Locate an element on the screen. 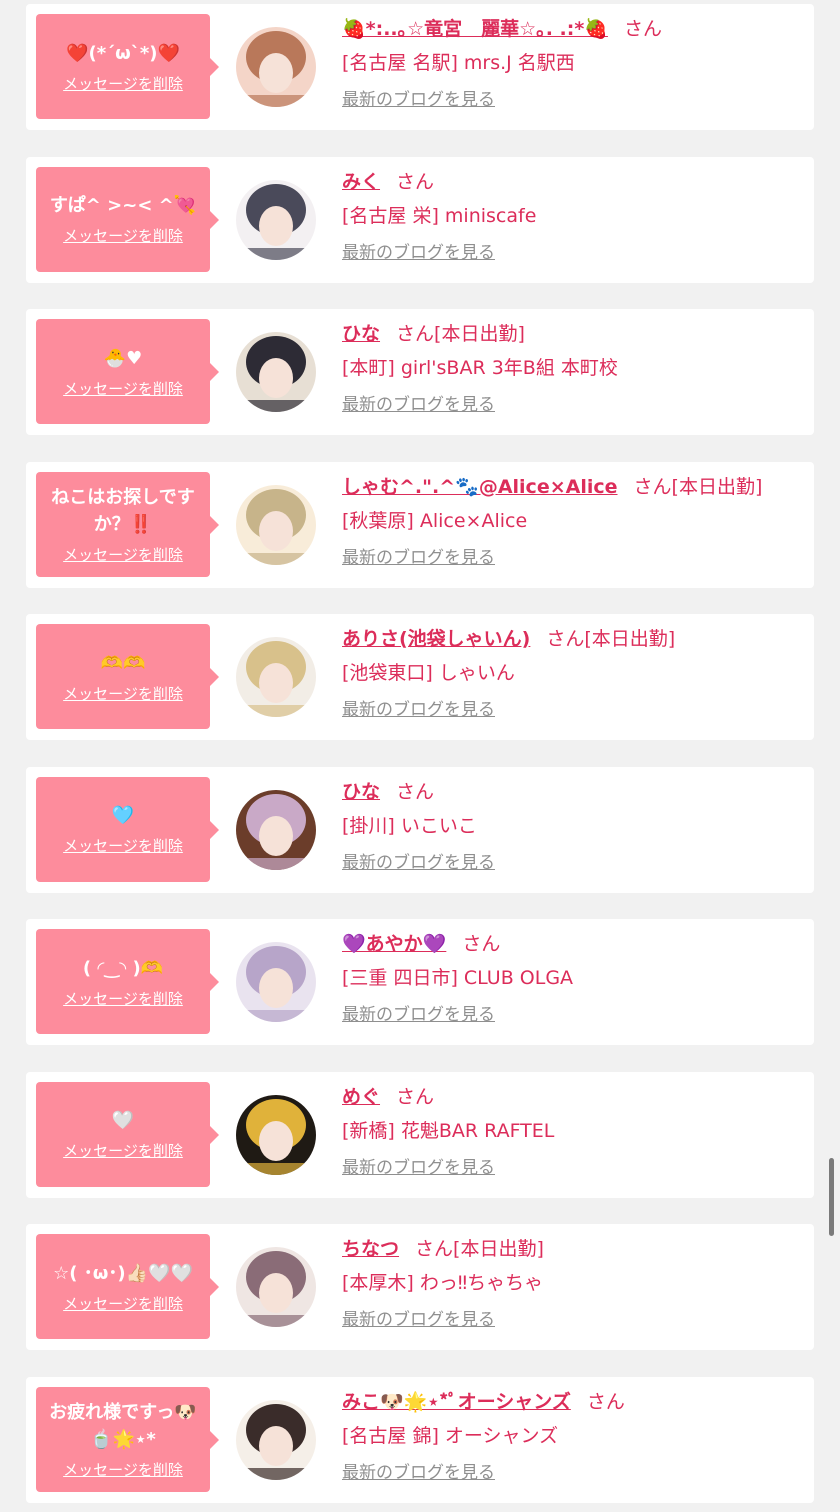 This screenshot has width=840, height=1512. user-name-link: 💜あやか💜 is located at coordinates (394, 944).